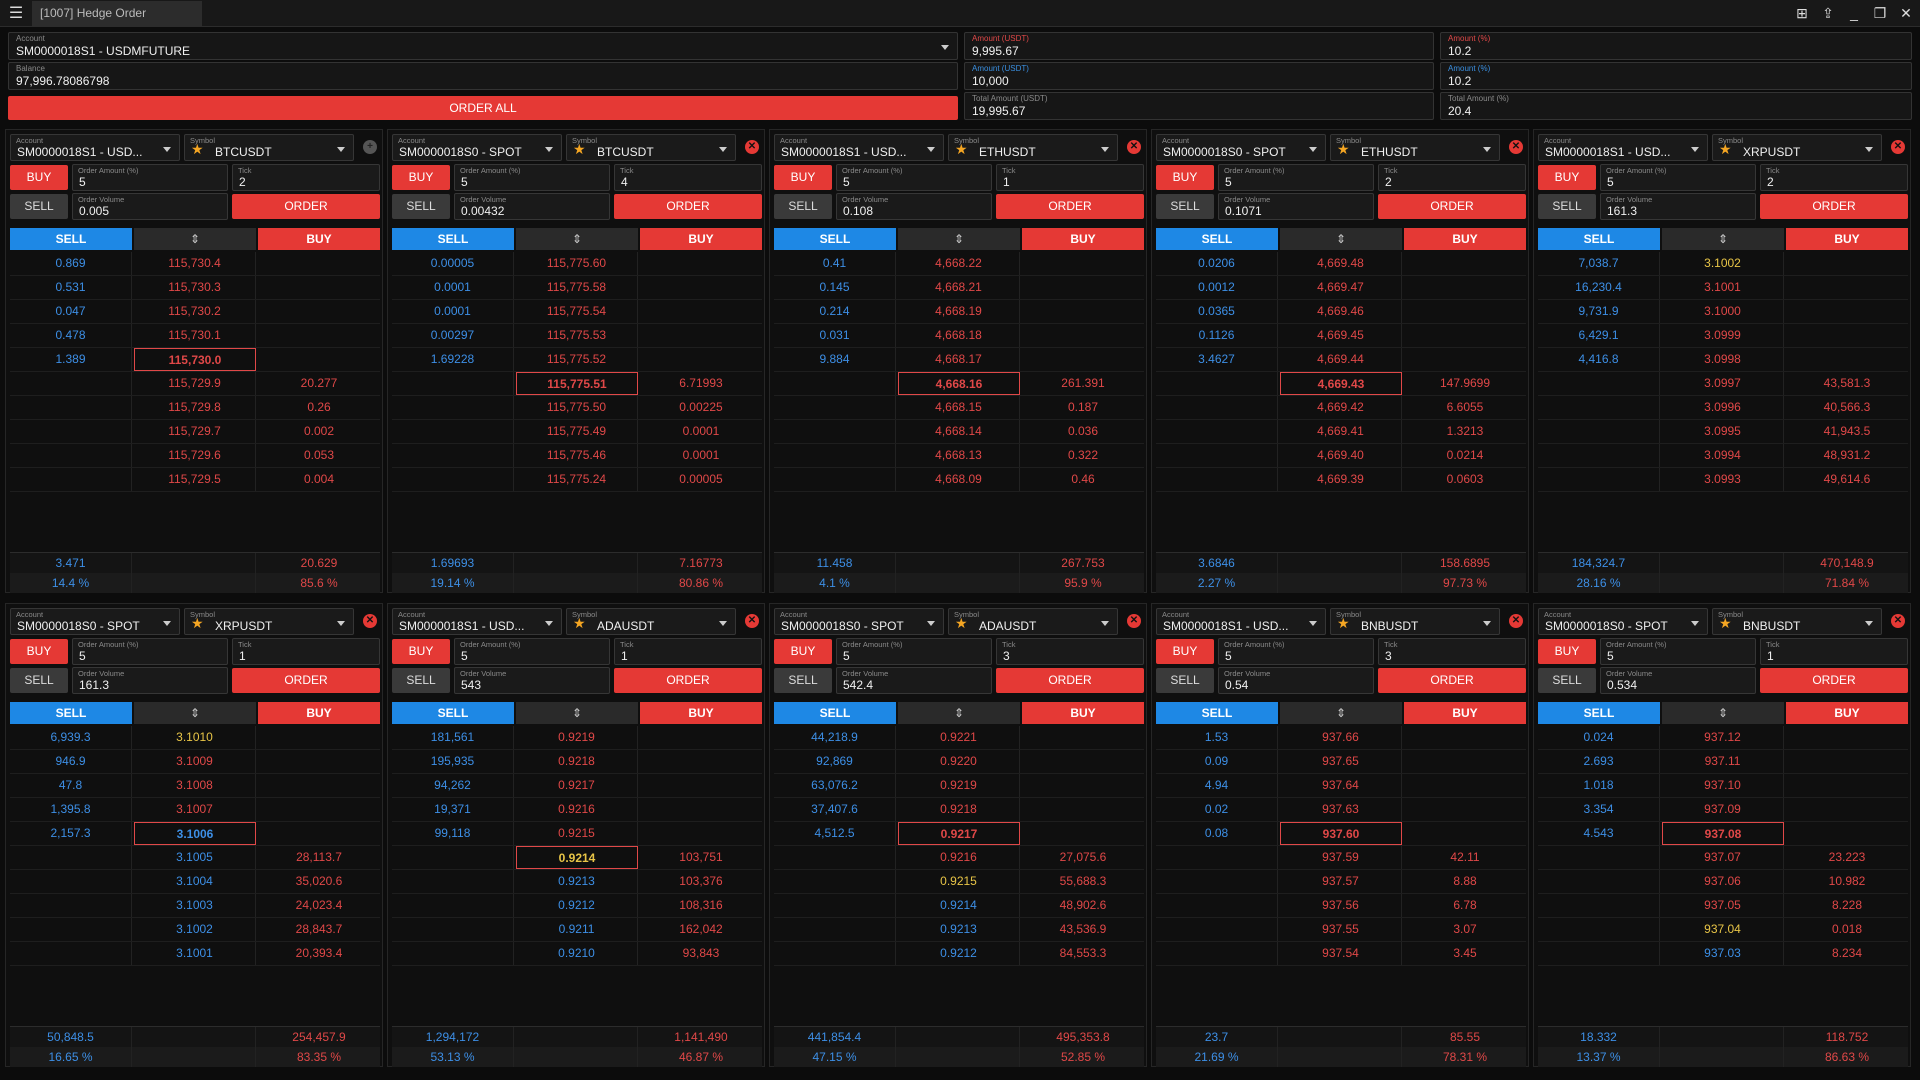 The height and width of the screenshot is (1080, 1920). What do you see at coordinates (835, 239) in the screenshot?
I see `book-sell-header: SELL` at bounding box center [835, 239].